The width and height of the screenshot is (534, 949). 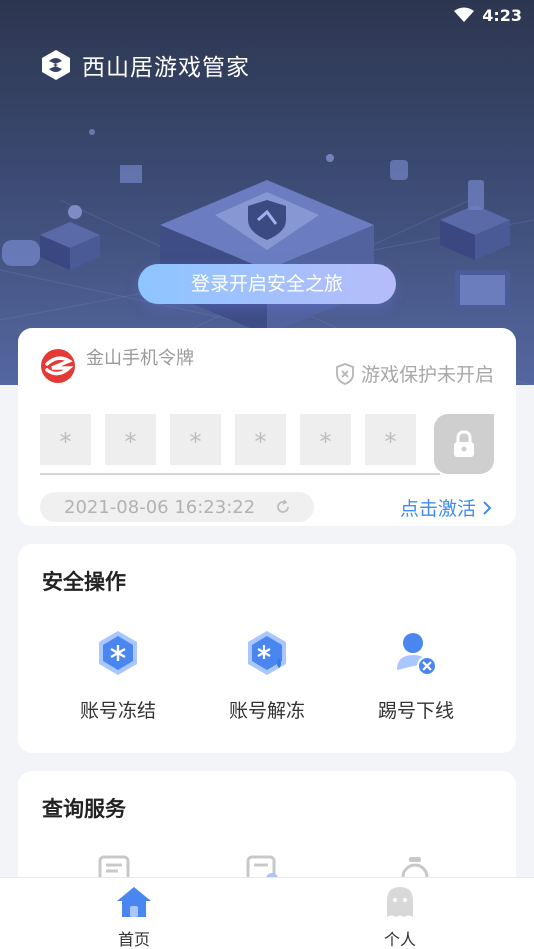 What do you see at coordinates (84, 582) in the screenshot?
I see `section-title: 安全操作` at bounding box center [84, 582].